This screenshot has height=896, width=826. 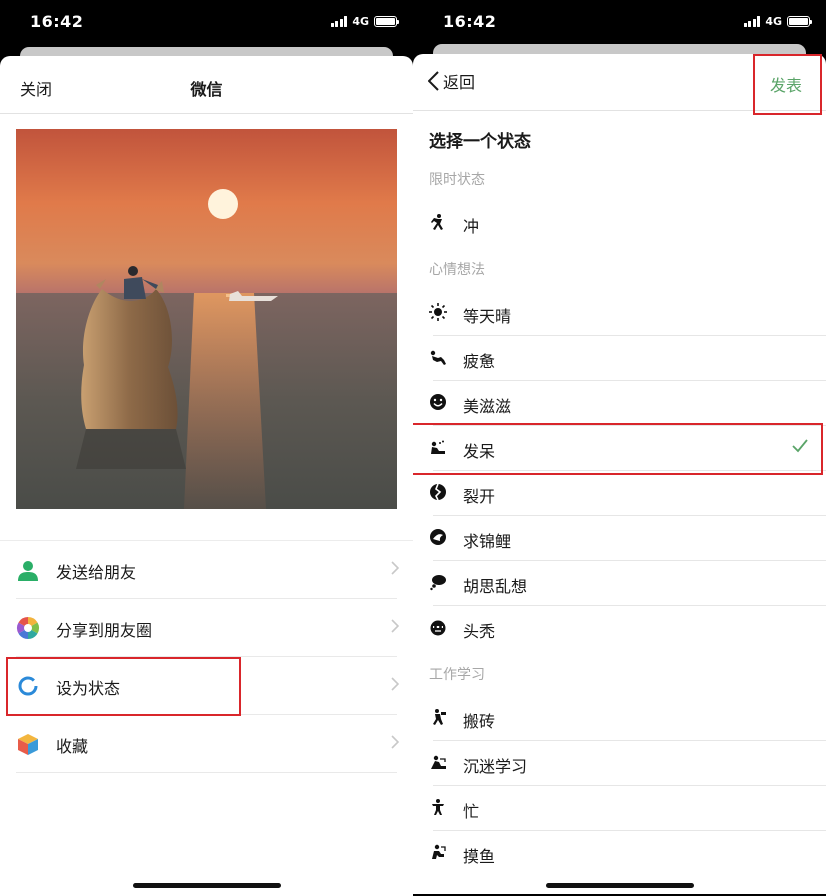 What do you see at coordinates (28, 686) in the screenshot?
I see `status-ring-icon` at bounding box center [28, 686].